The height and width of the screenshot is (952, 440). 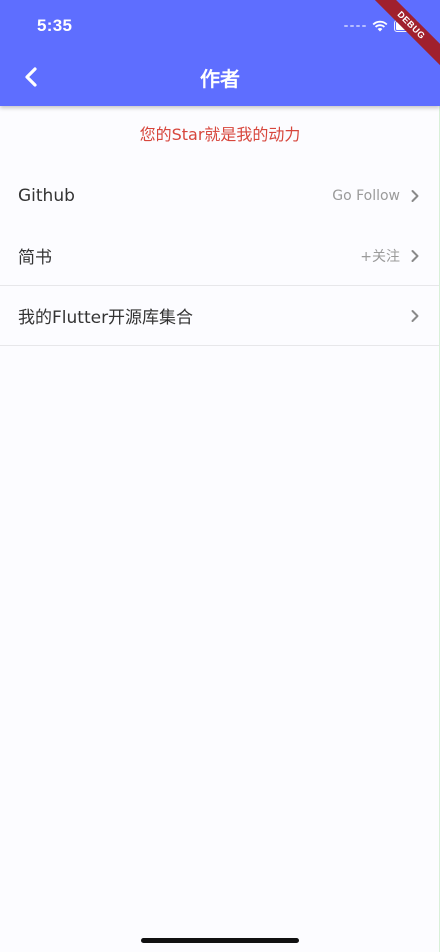 What do you see at coordinates (220, 940) in the screenshot?
I see `home-indicator` at bounding box center [220, 940].